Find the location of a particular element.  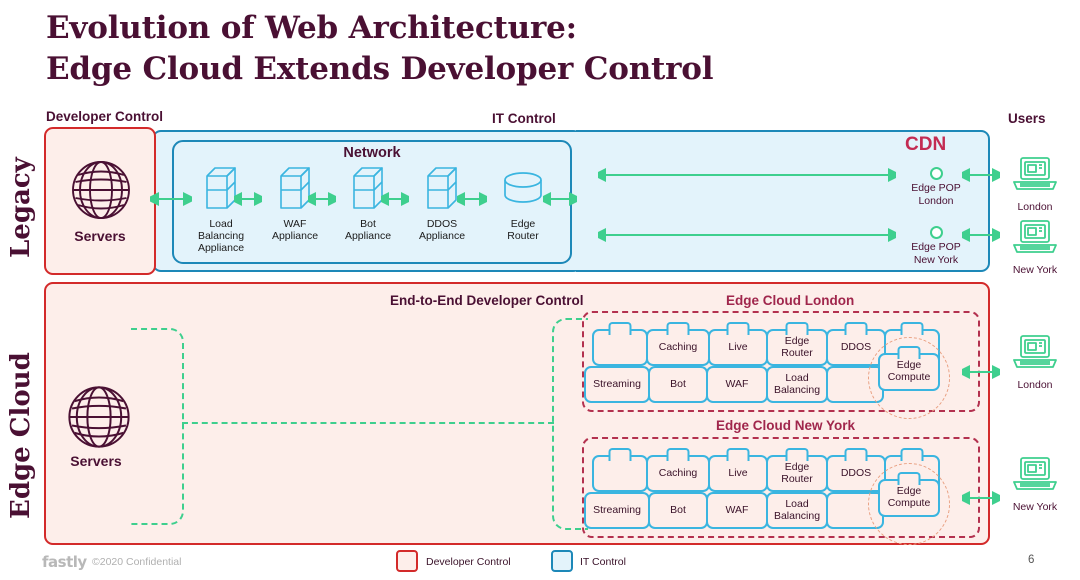

edge-pop-london: Edge POP London is located at coordinates (936, 187).